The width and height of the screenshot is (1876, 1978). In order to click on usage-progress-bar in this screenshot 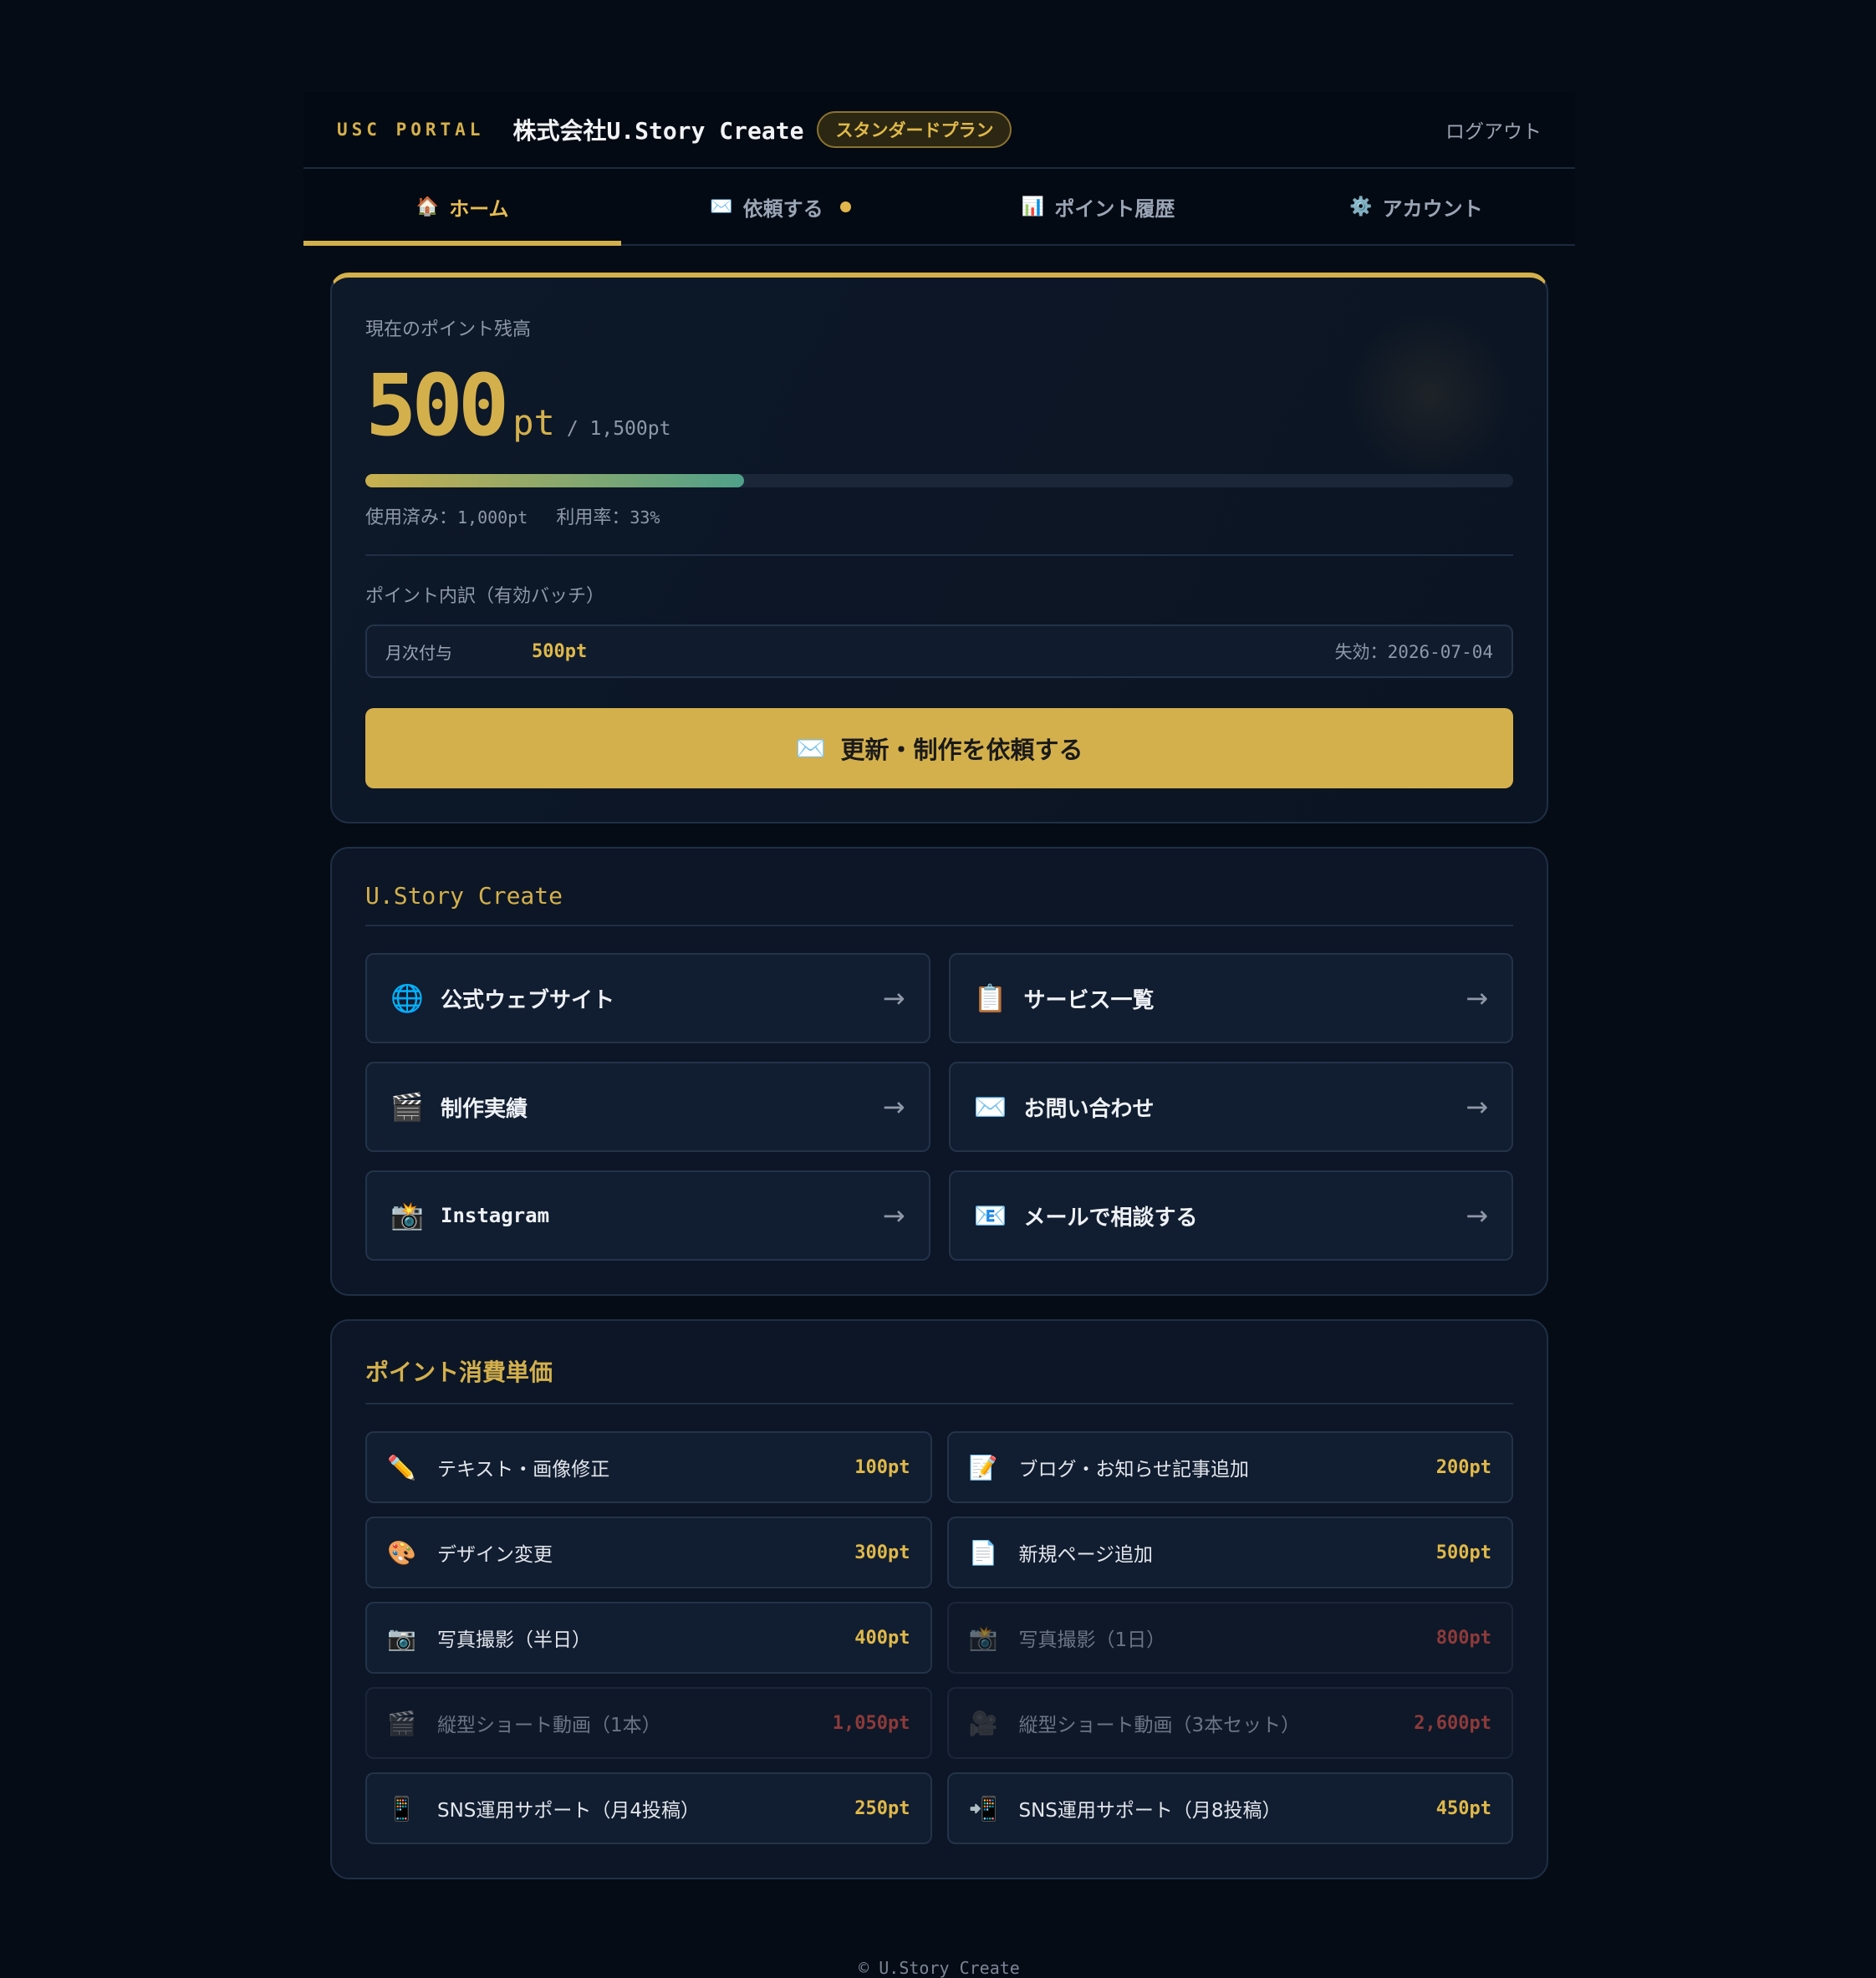, I will do `click(939, 480)`.